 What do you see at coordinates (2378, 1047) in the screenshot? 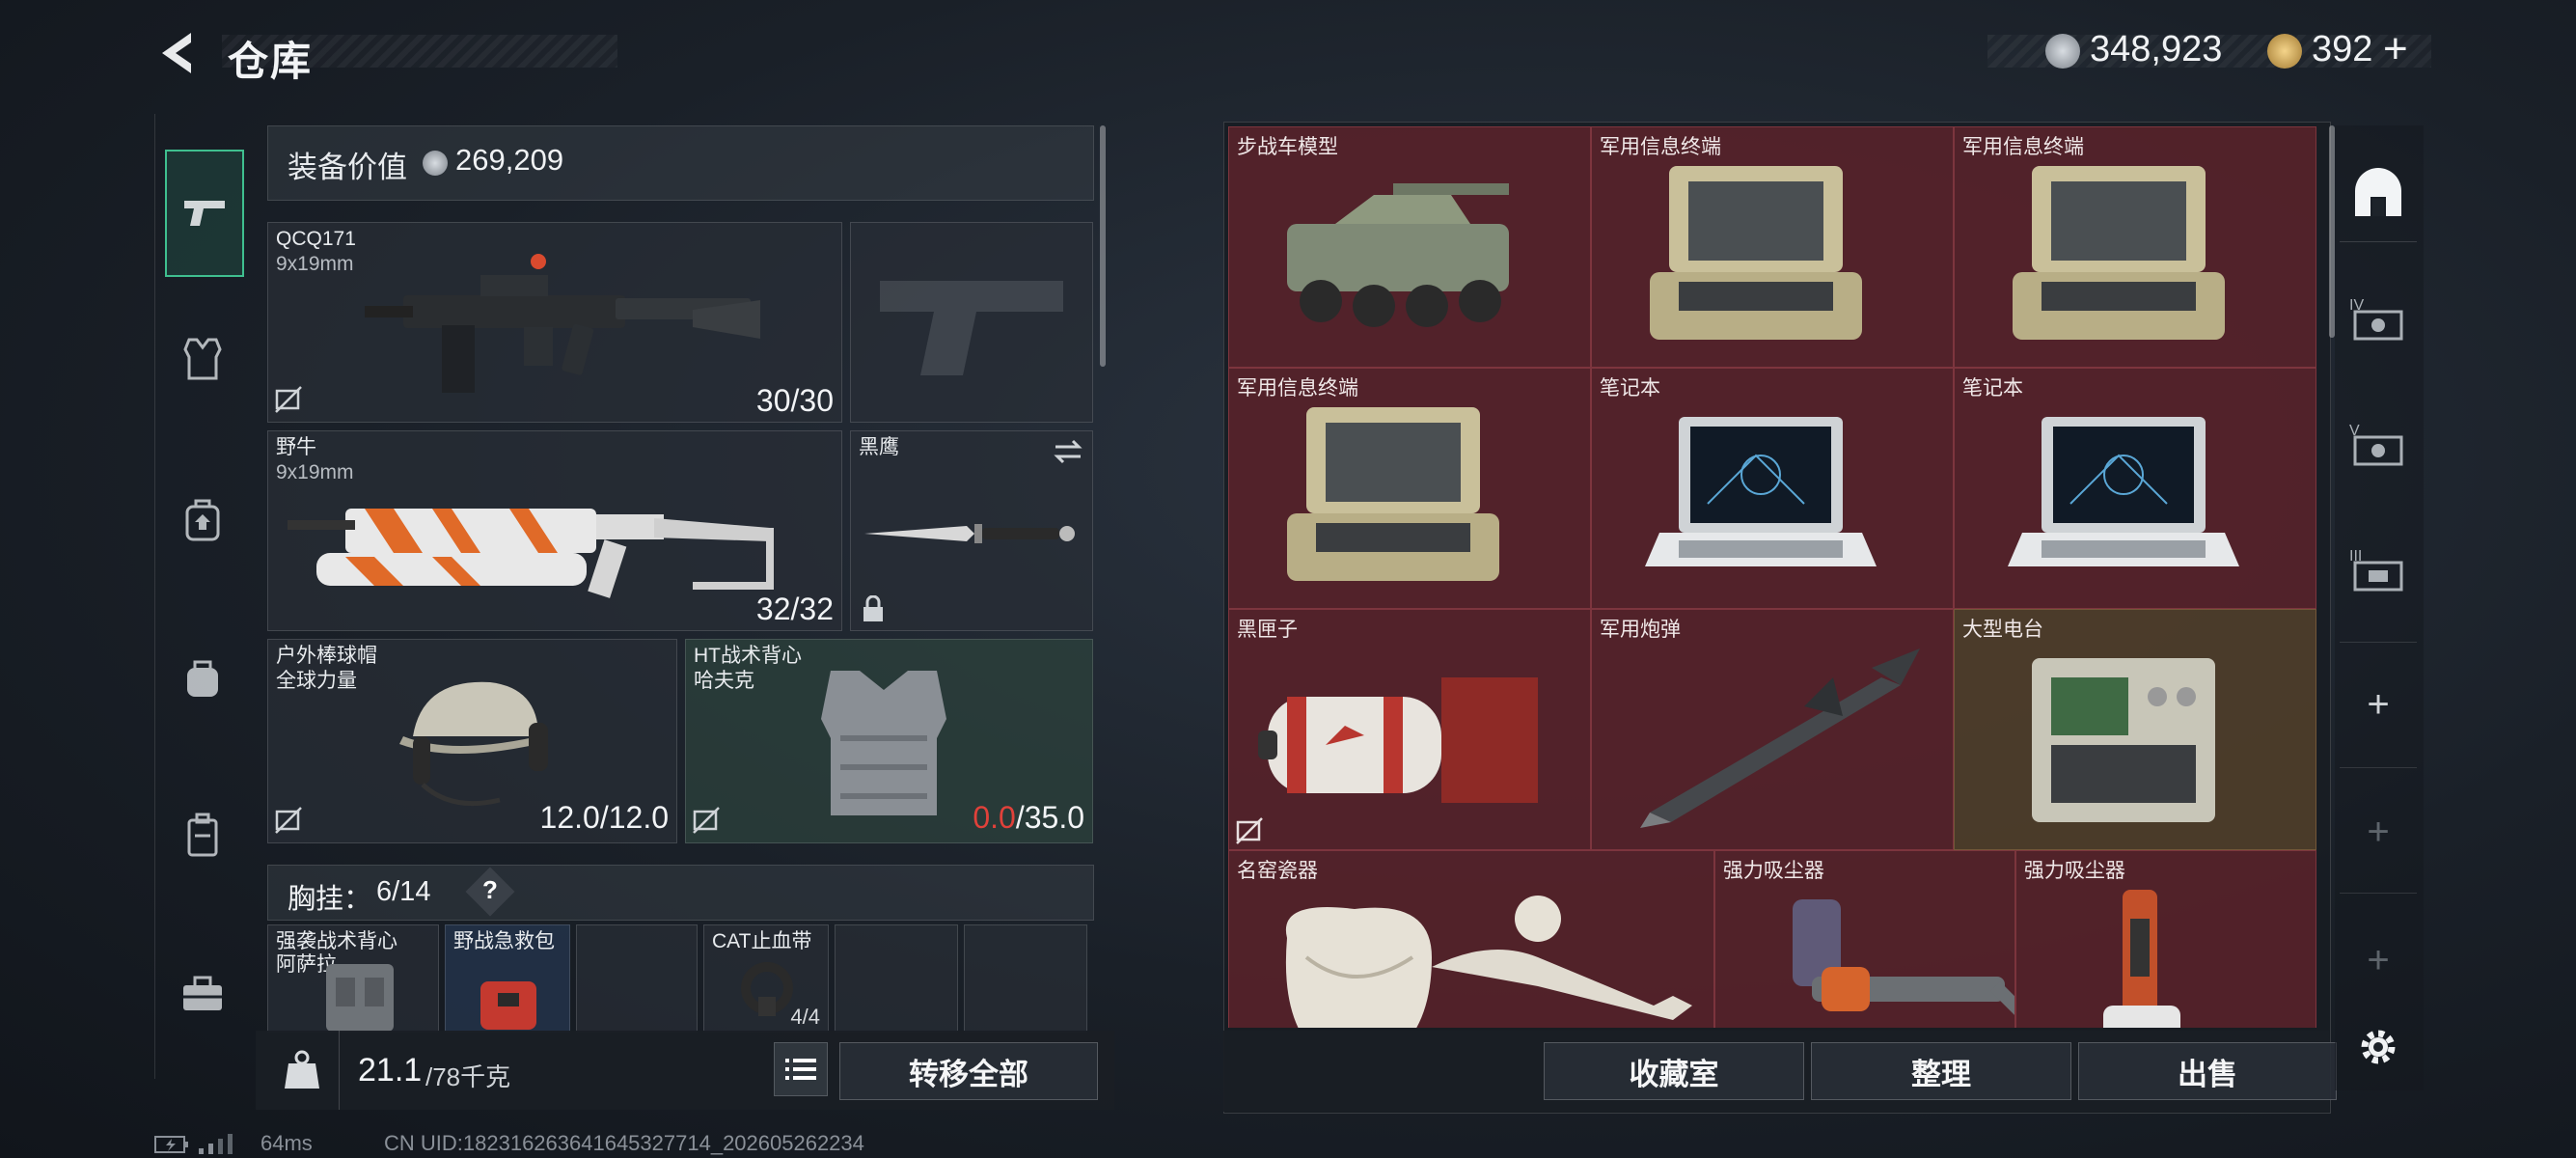
I see `settings-button` at bounding box center [2378, 1047].